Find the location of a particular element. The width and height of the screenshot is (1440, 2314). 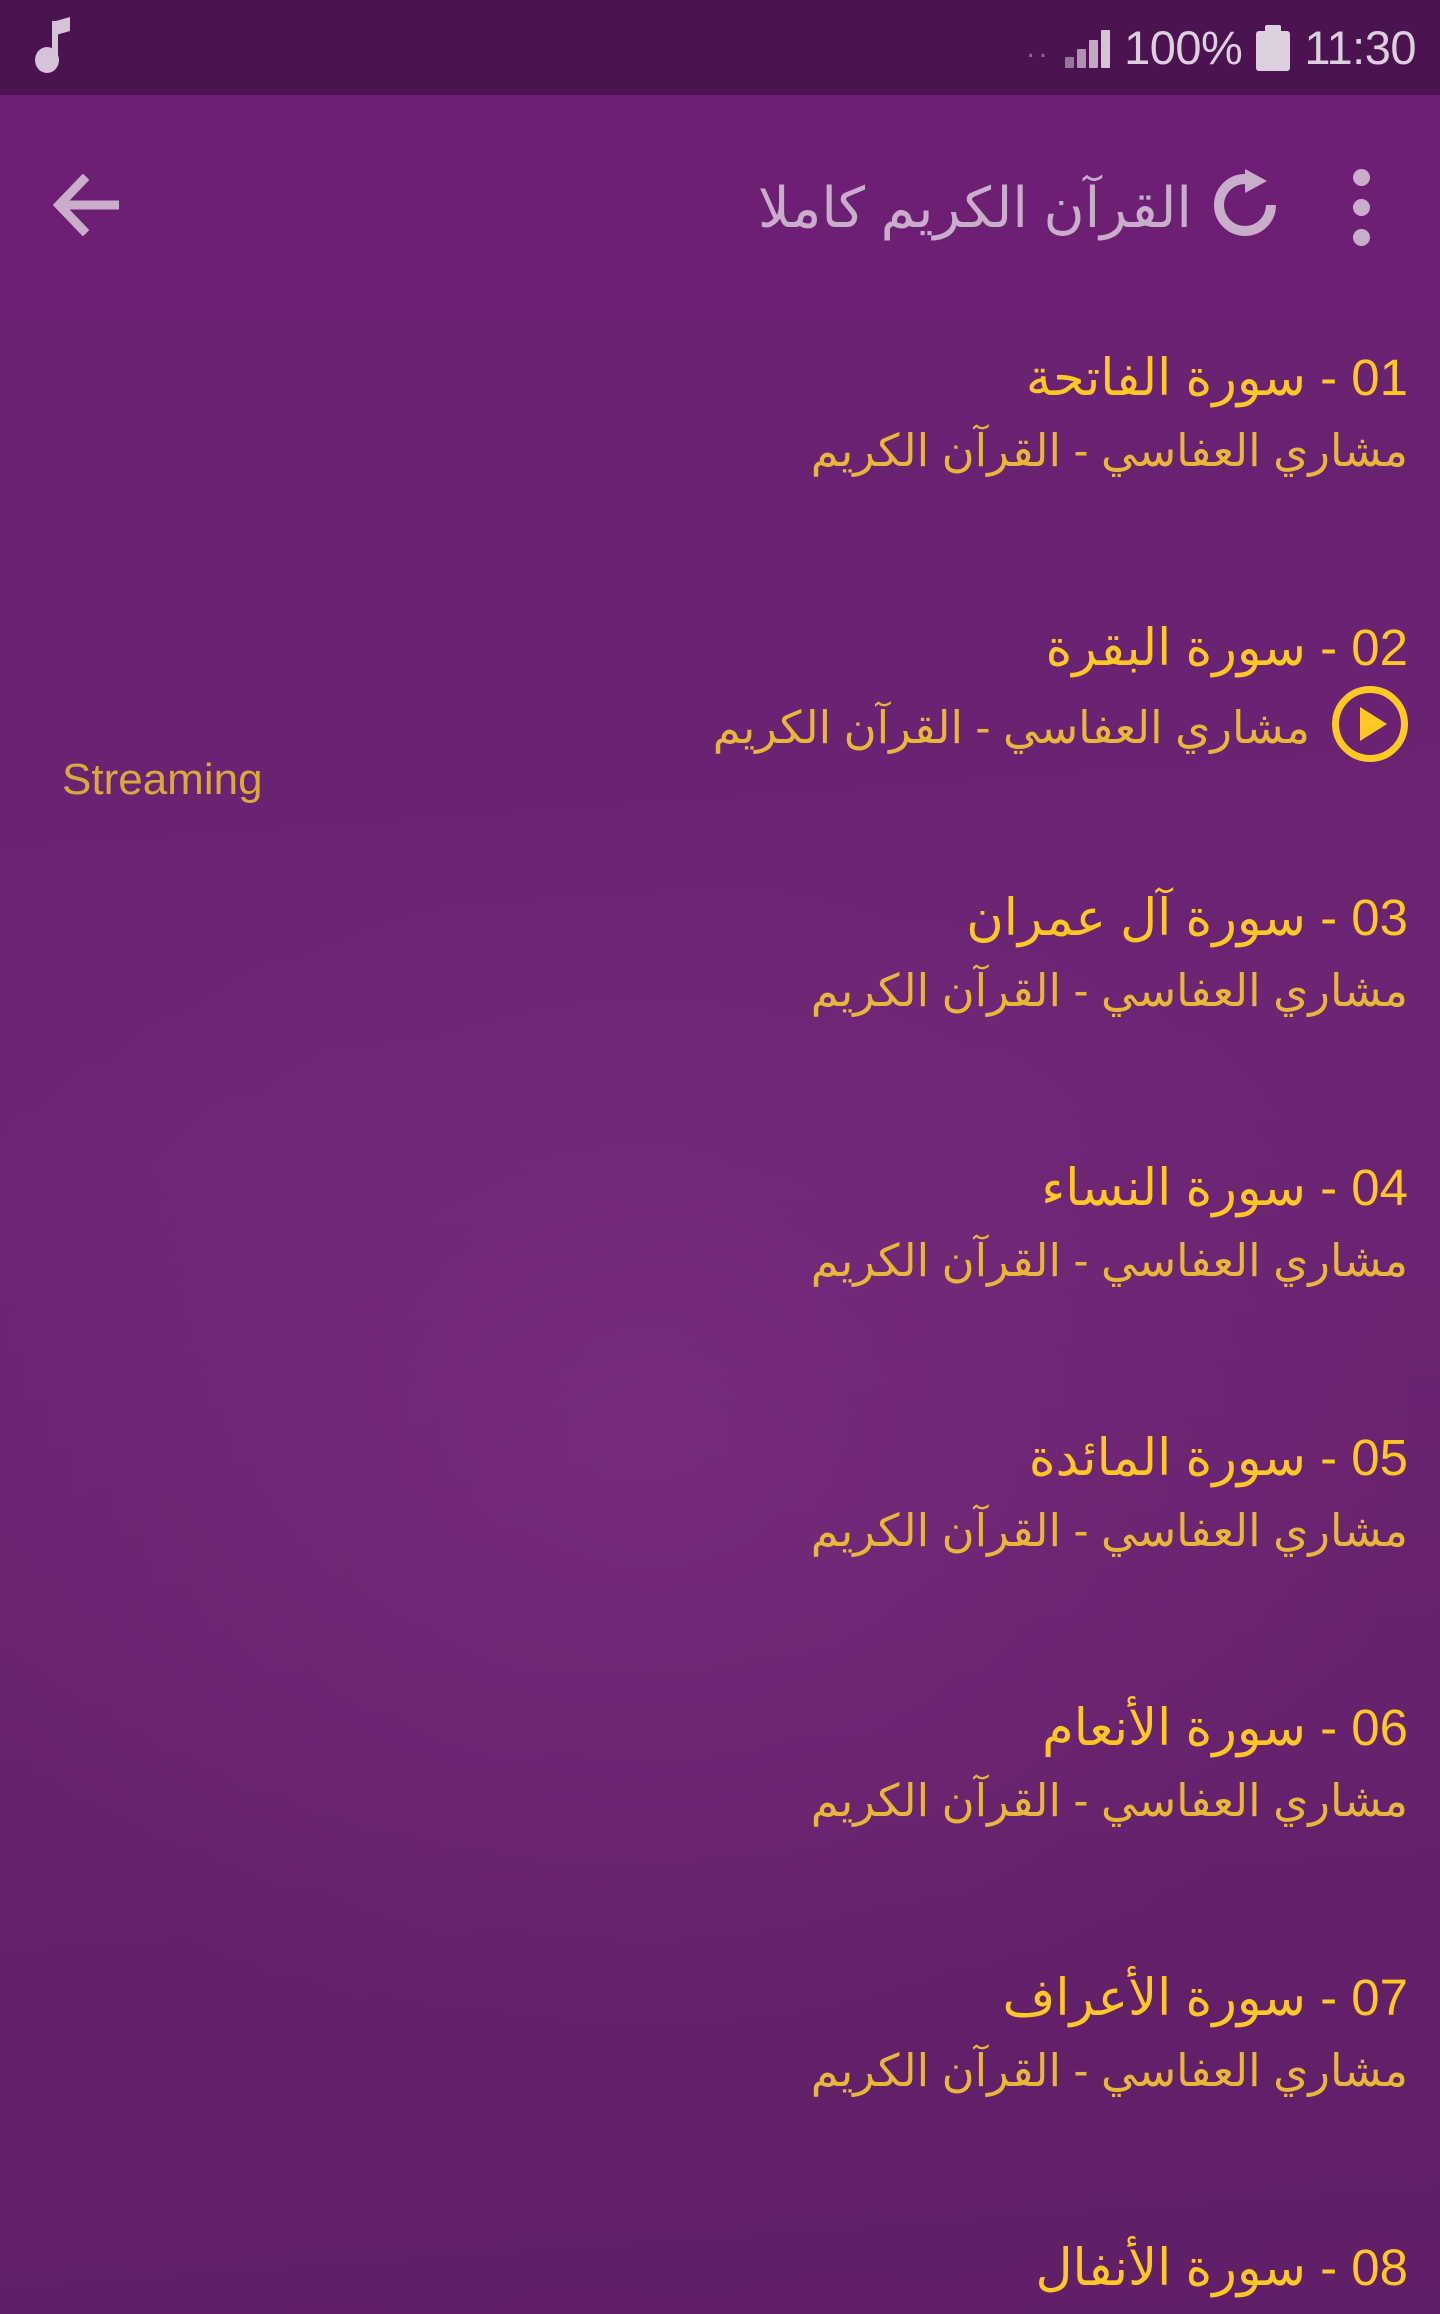

track-title: 06 - سورة الأنعام is located at coordinates (1225, 1727).